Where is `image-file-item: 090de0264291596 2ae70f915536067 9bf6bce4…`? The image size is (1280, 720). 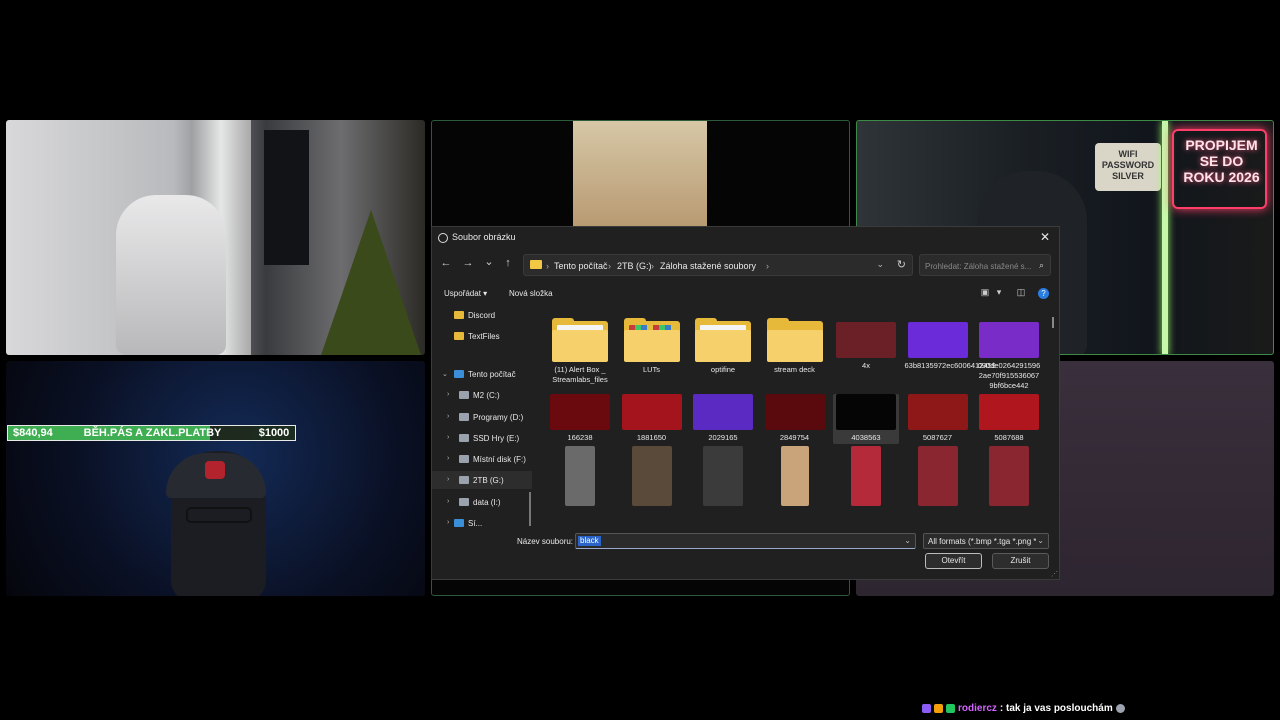
image-file-item: 090de0264291596 2ae70f915536067 9bf6bce4… is located at coordinates (1009, 354).